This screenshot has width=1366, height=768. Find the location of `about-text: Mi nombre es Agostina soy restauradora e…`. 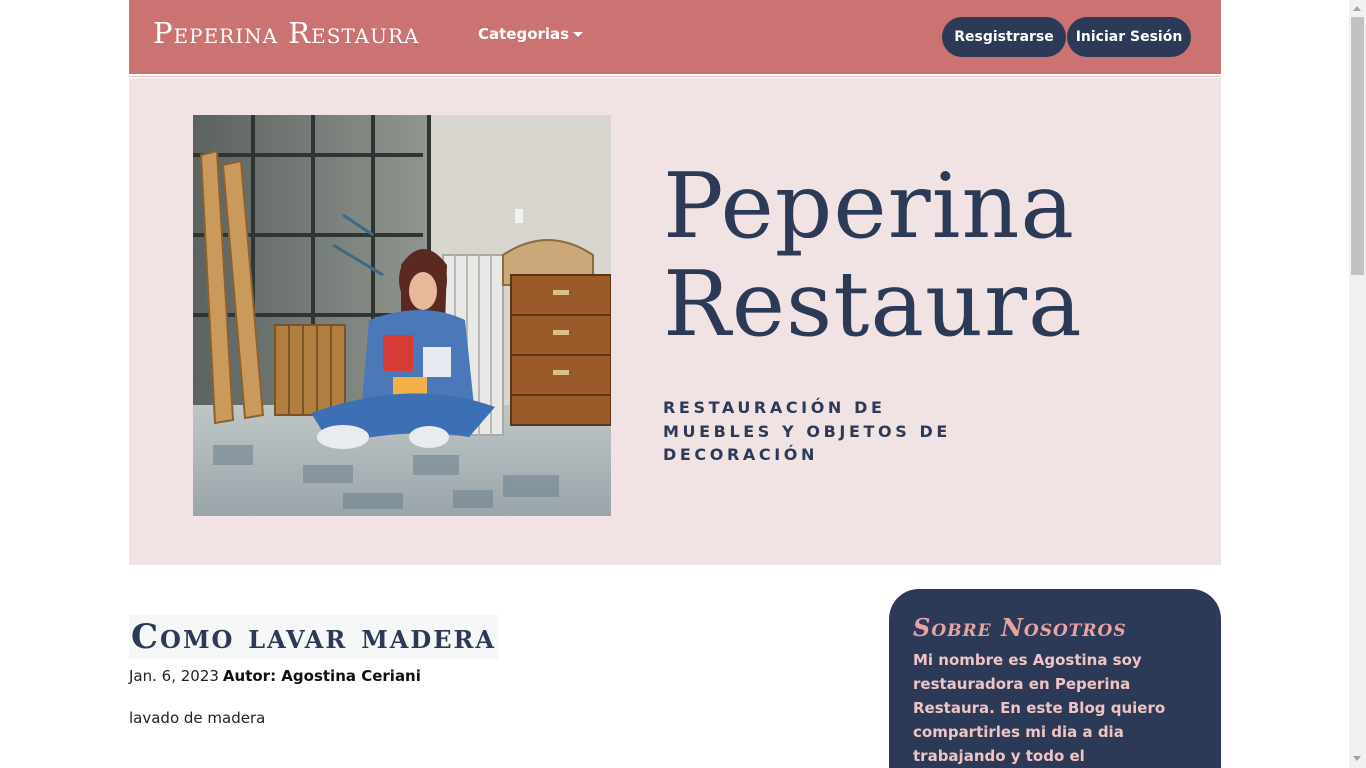

about-text: Mi nombre es Agostina soy restauradora e… is located at coordinates (1039, 708).